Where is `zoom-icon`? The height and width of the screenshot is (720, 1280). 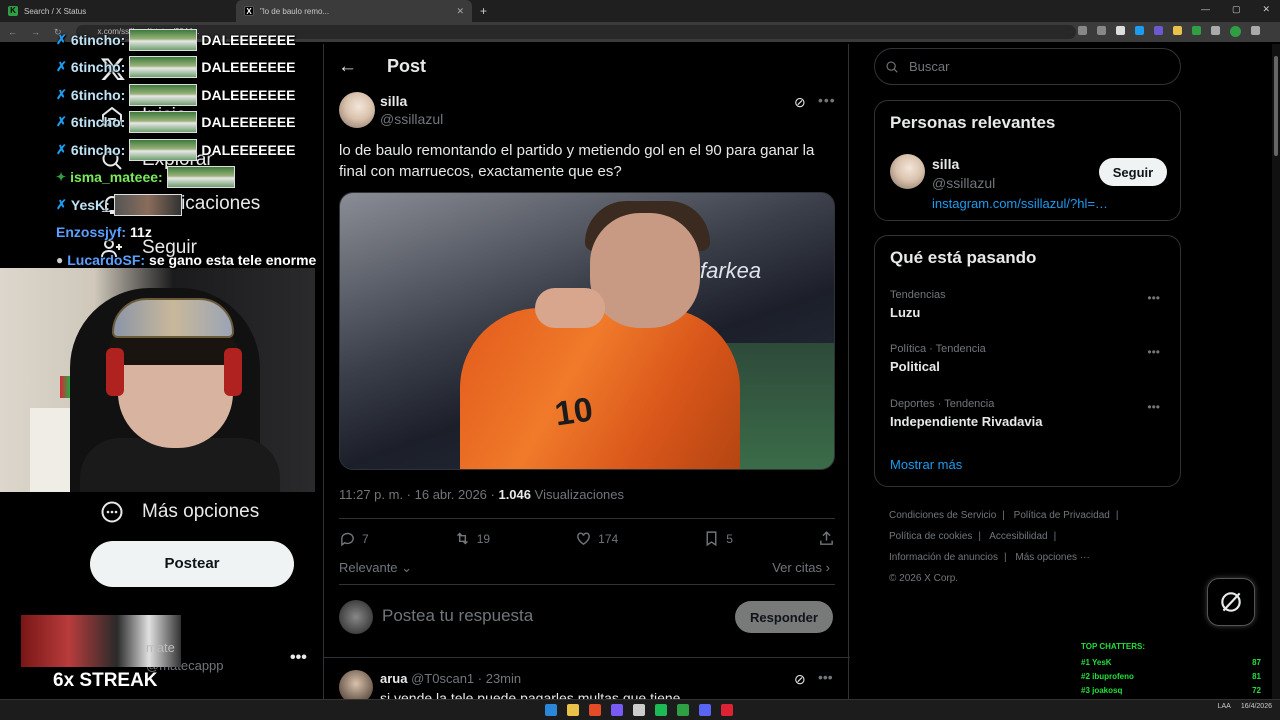
zoom-icon is located at coordinates (1082, 30).